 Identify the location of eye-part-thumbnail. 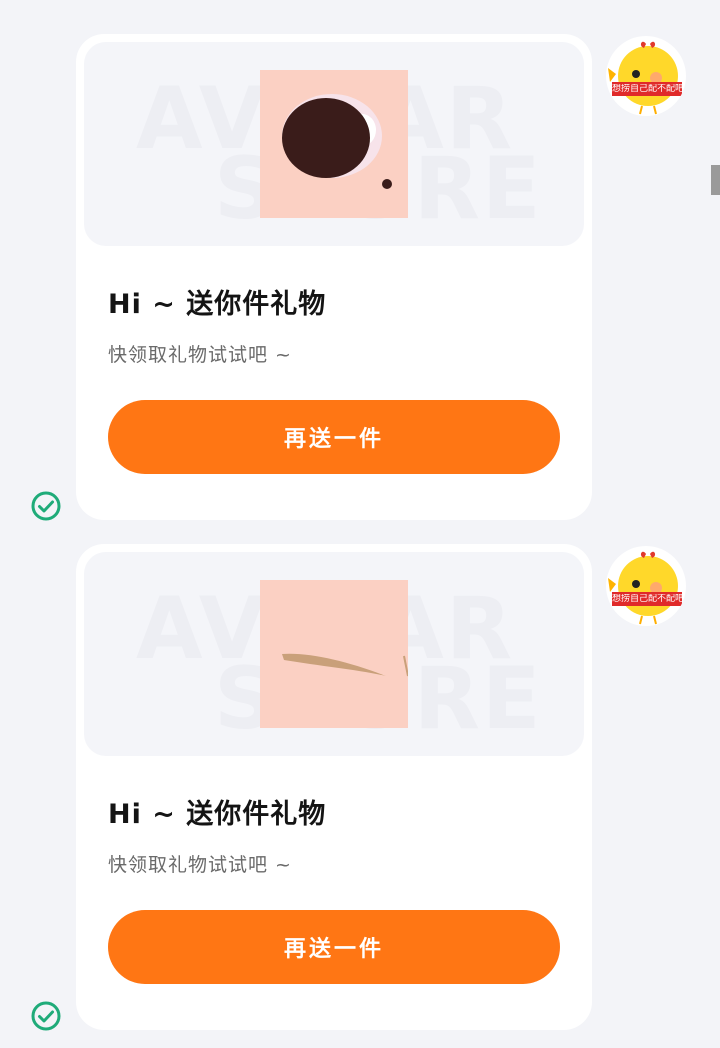
(334, 144).